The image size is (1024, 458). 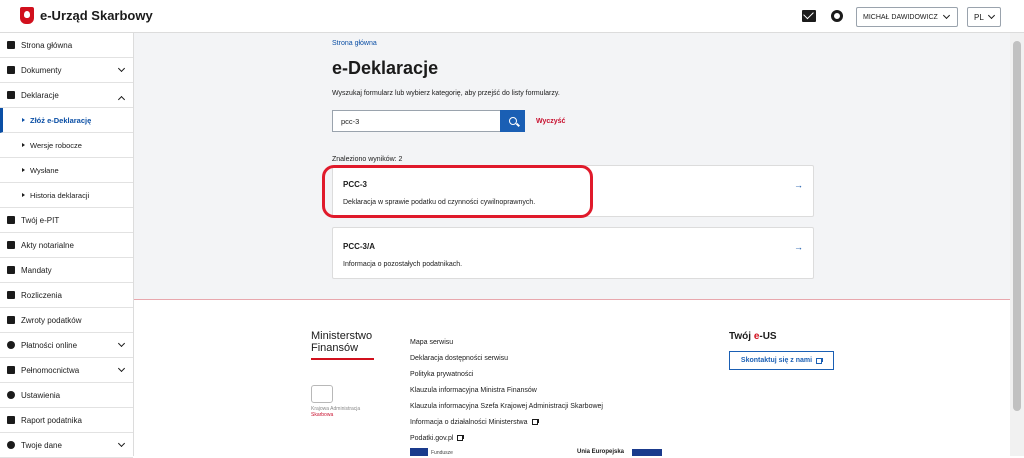 I want to click on footer-link-label: Informacja o działalności Ministerstwa, so click(x=469, y=422).